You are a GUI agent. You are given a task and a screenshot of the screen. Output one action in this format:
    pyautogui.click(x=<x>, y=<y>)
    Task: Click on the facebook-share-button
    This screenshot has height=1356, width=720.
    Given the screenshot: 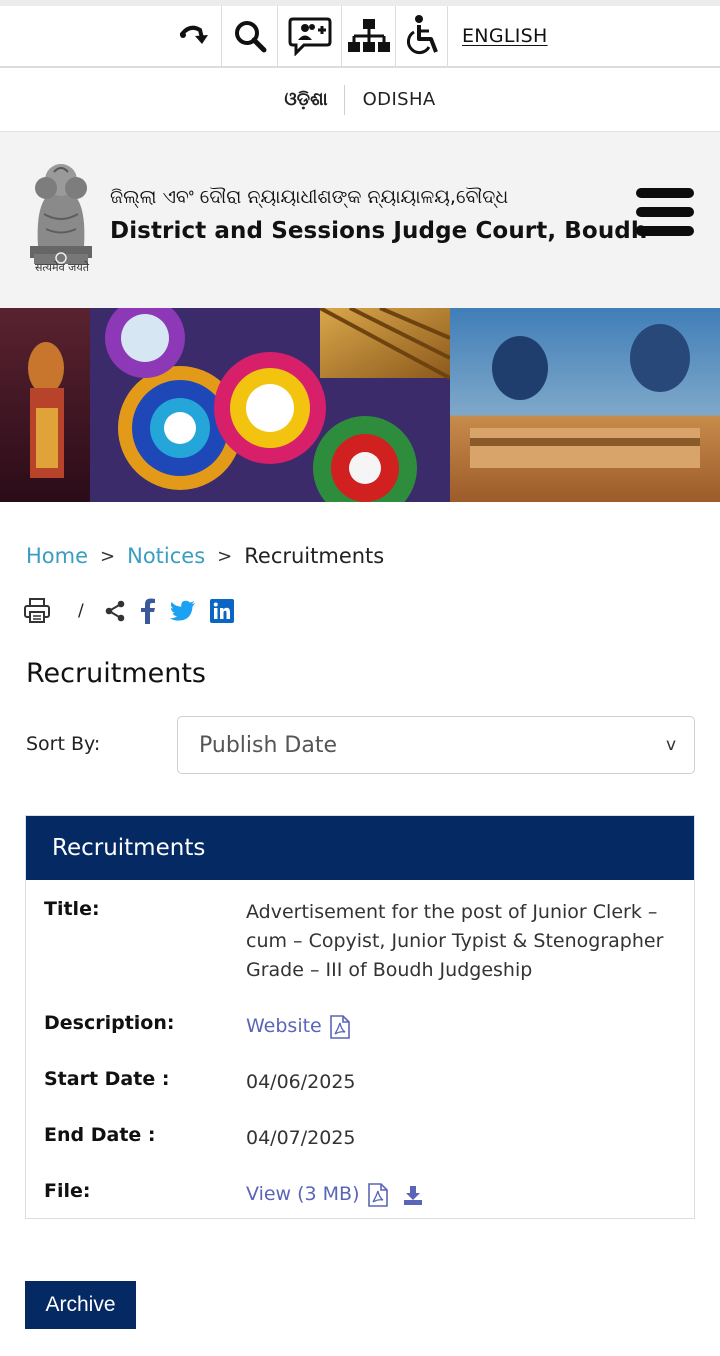 What is the action you would take?
    pyautogui.click(x=148, y=611)
    